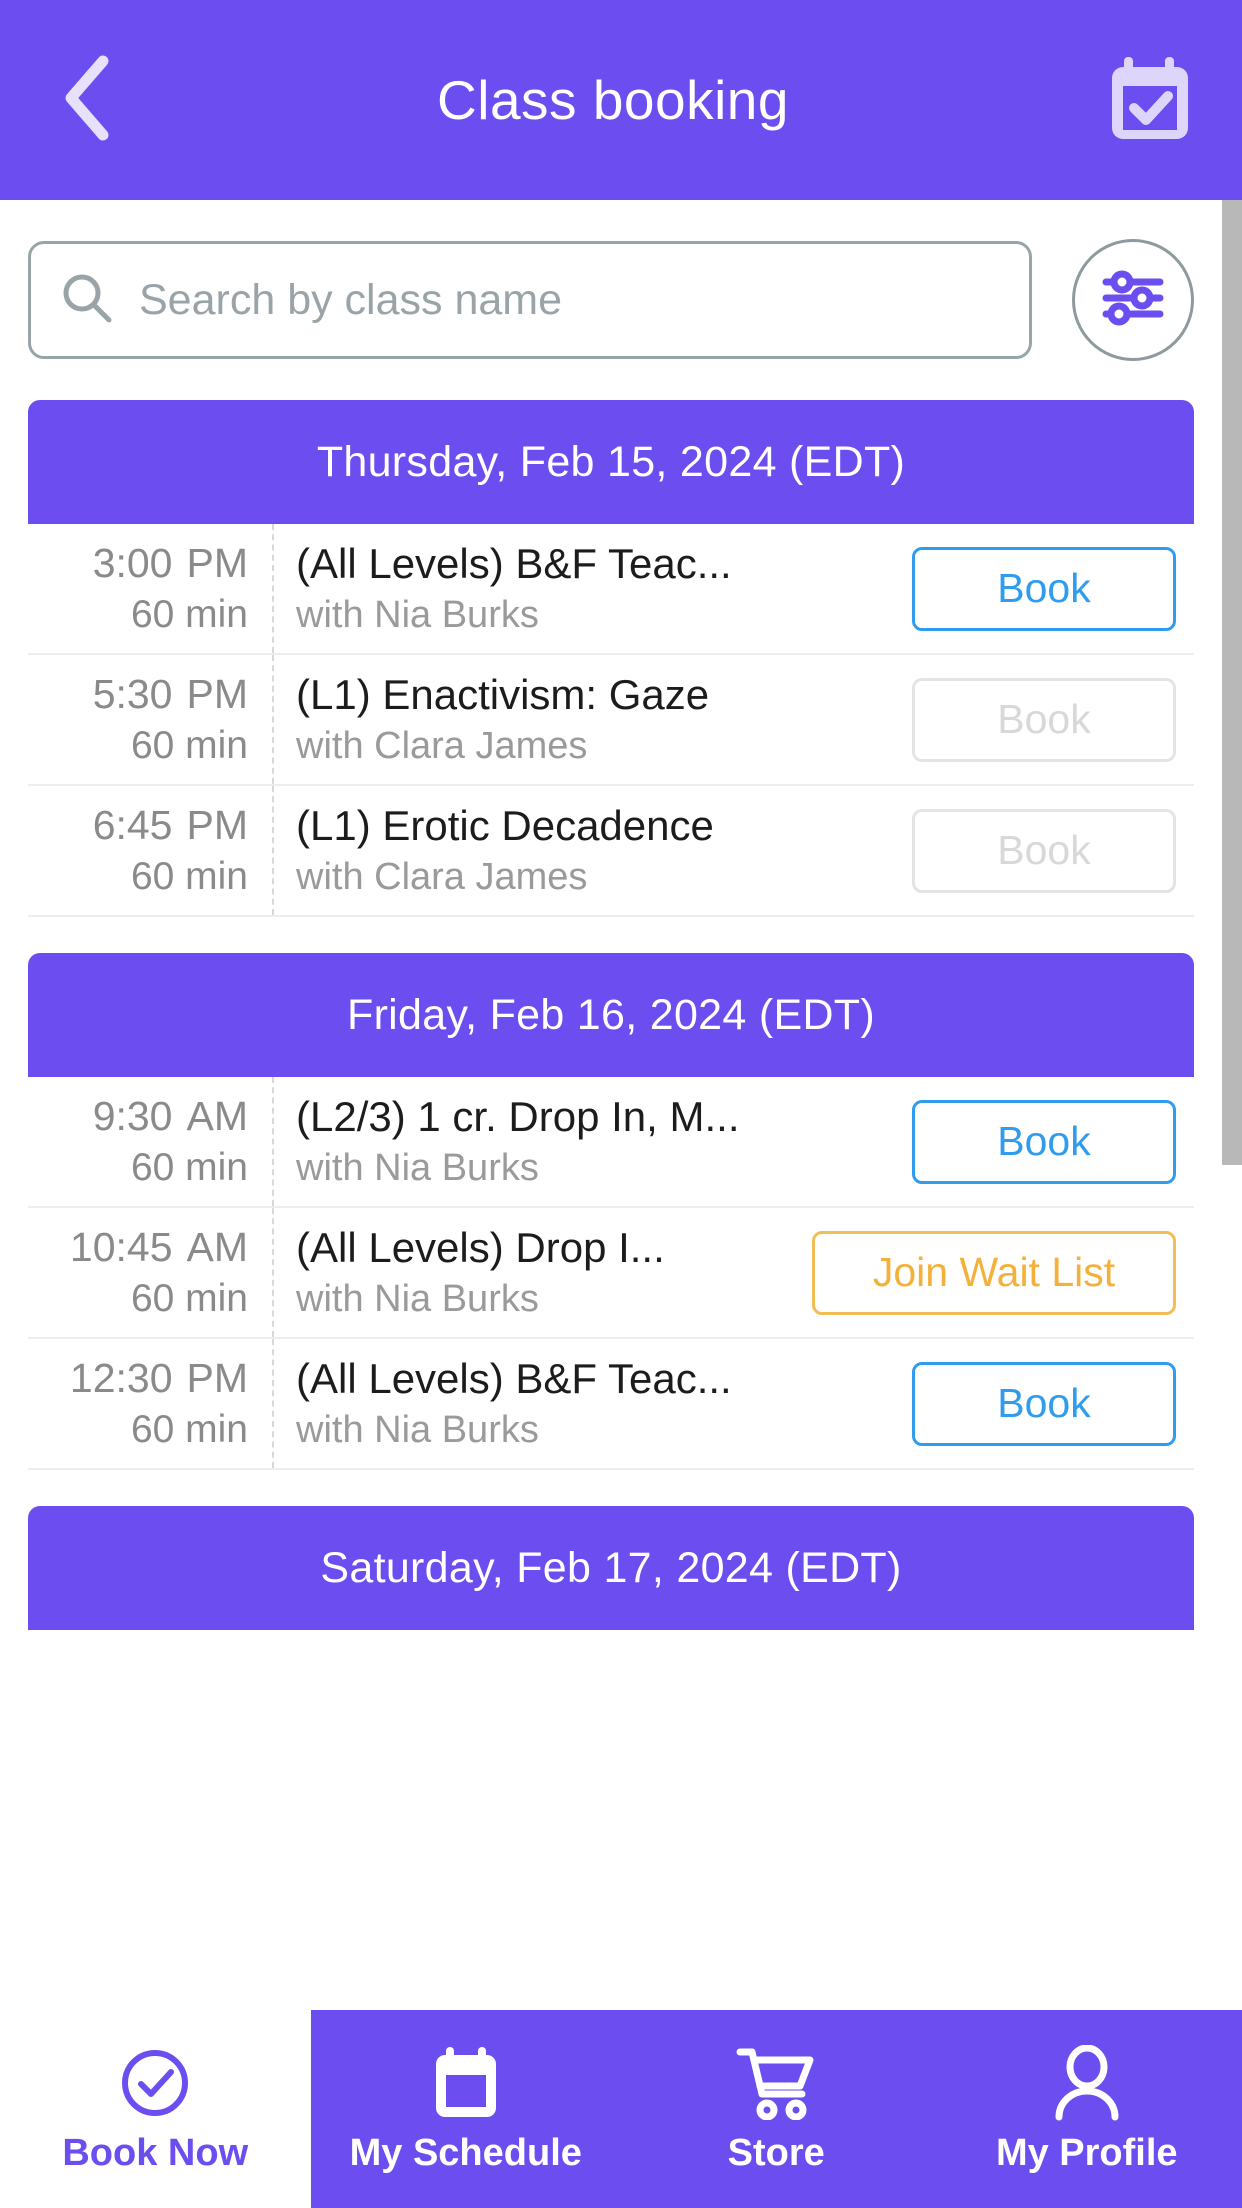 The height and width of the screenshot is (2208, 1242). I want to click on user-icon, so click(1087, 2083).